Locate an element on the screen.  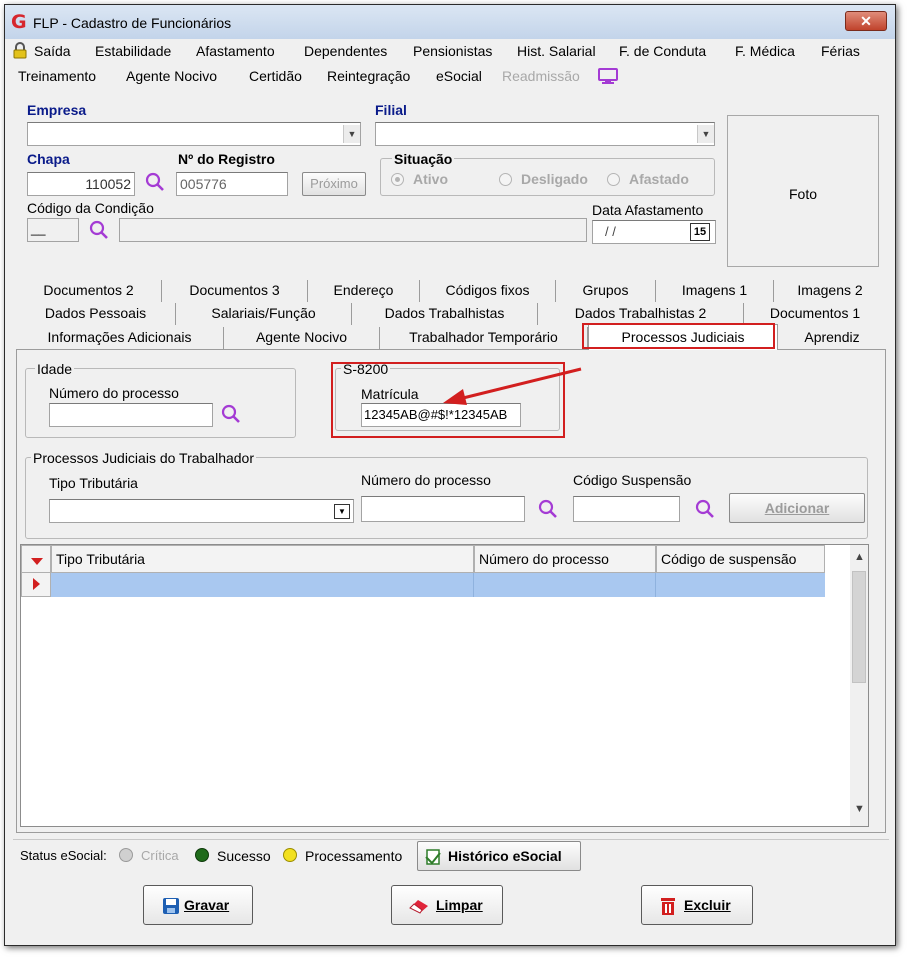
tab-endereco: Endereço is located at coordinates (364, 291).